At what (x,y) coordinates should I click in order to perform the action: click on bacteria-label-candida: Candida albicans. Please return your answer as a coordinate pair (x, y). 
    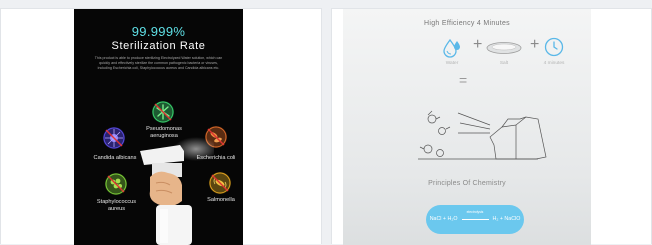
    Looking at the image, I should click on (115, 158).